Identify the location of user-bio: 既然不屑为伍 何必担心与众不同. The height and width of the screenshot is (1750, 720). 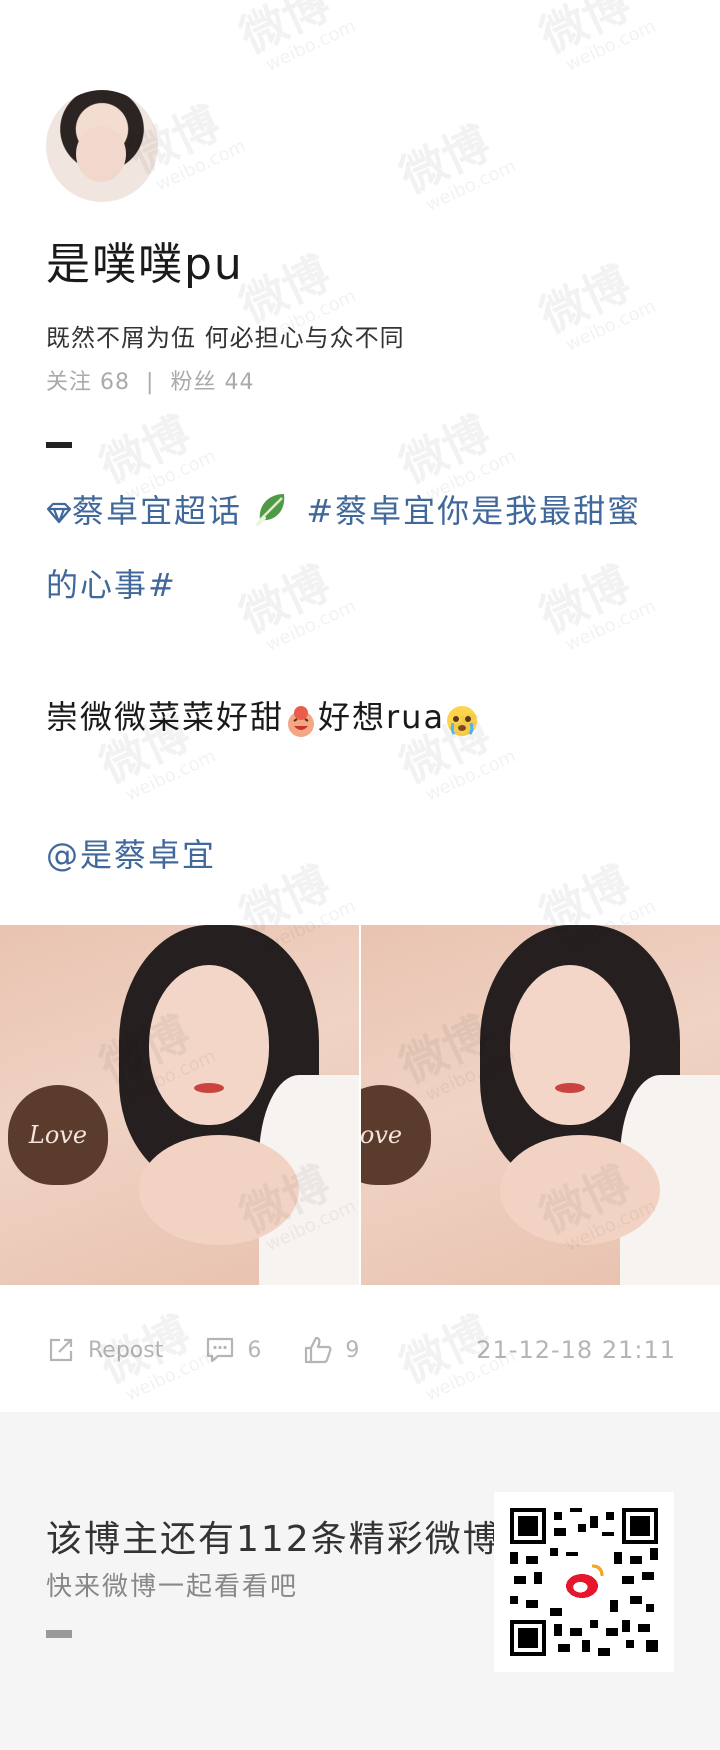
(225, 338).